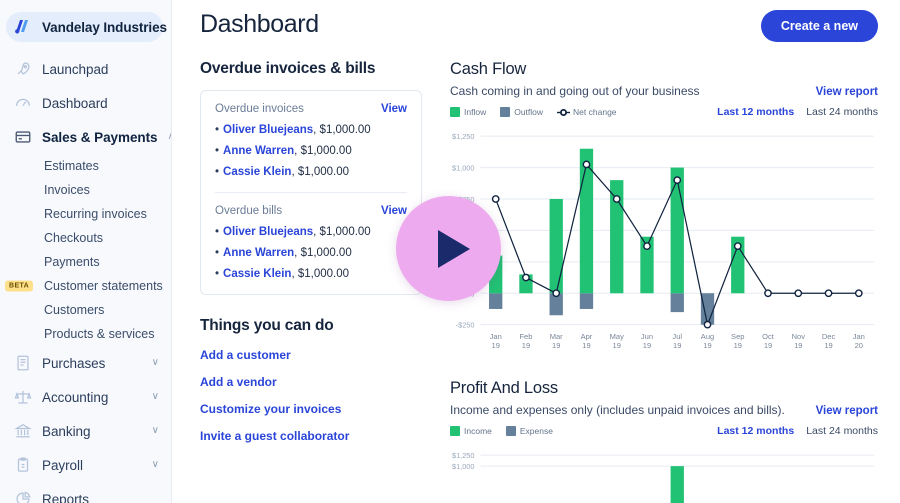 The width and height of the screenshot is (900, 503). What do you see at coordinates (267, 325) in the screenshot?
I see `things-you-can-do-title: Things you can do` at bounding box center [267, 325].